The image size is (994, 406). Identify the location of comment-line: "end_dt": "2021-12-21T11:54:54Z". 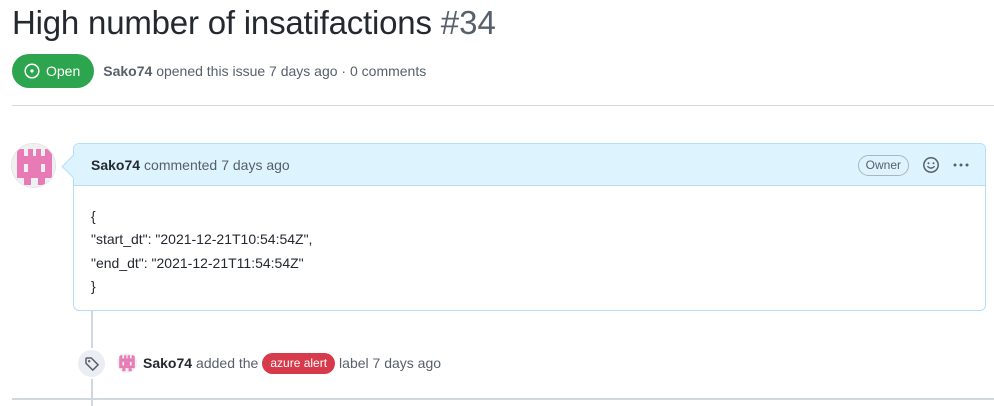
(197, 262).